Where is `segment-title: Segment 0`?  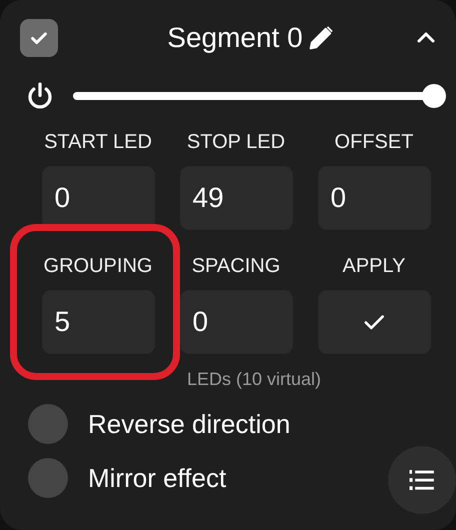
segment-title: Segment 0 is located at coordinates (235, 38).